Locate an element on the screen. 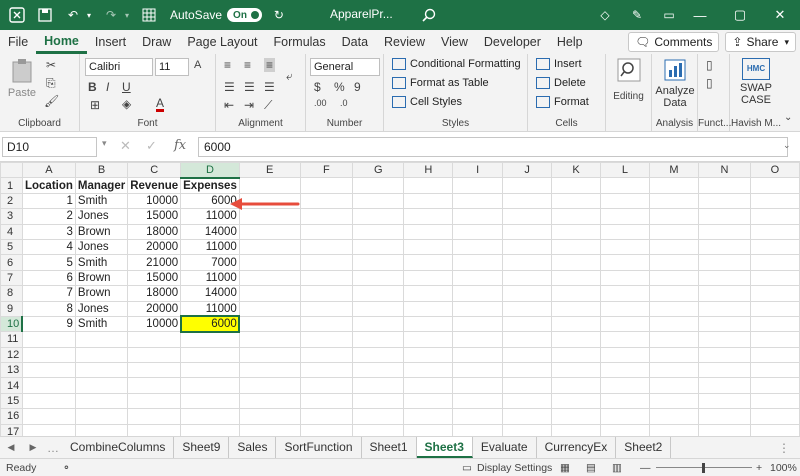 Image resolution: width=800 pixels, height=476 pixels. cell-h16 is located at coordinates (428, 416).